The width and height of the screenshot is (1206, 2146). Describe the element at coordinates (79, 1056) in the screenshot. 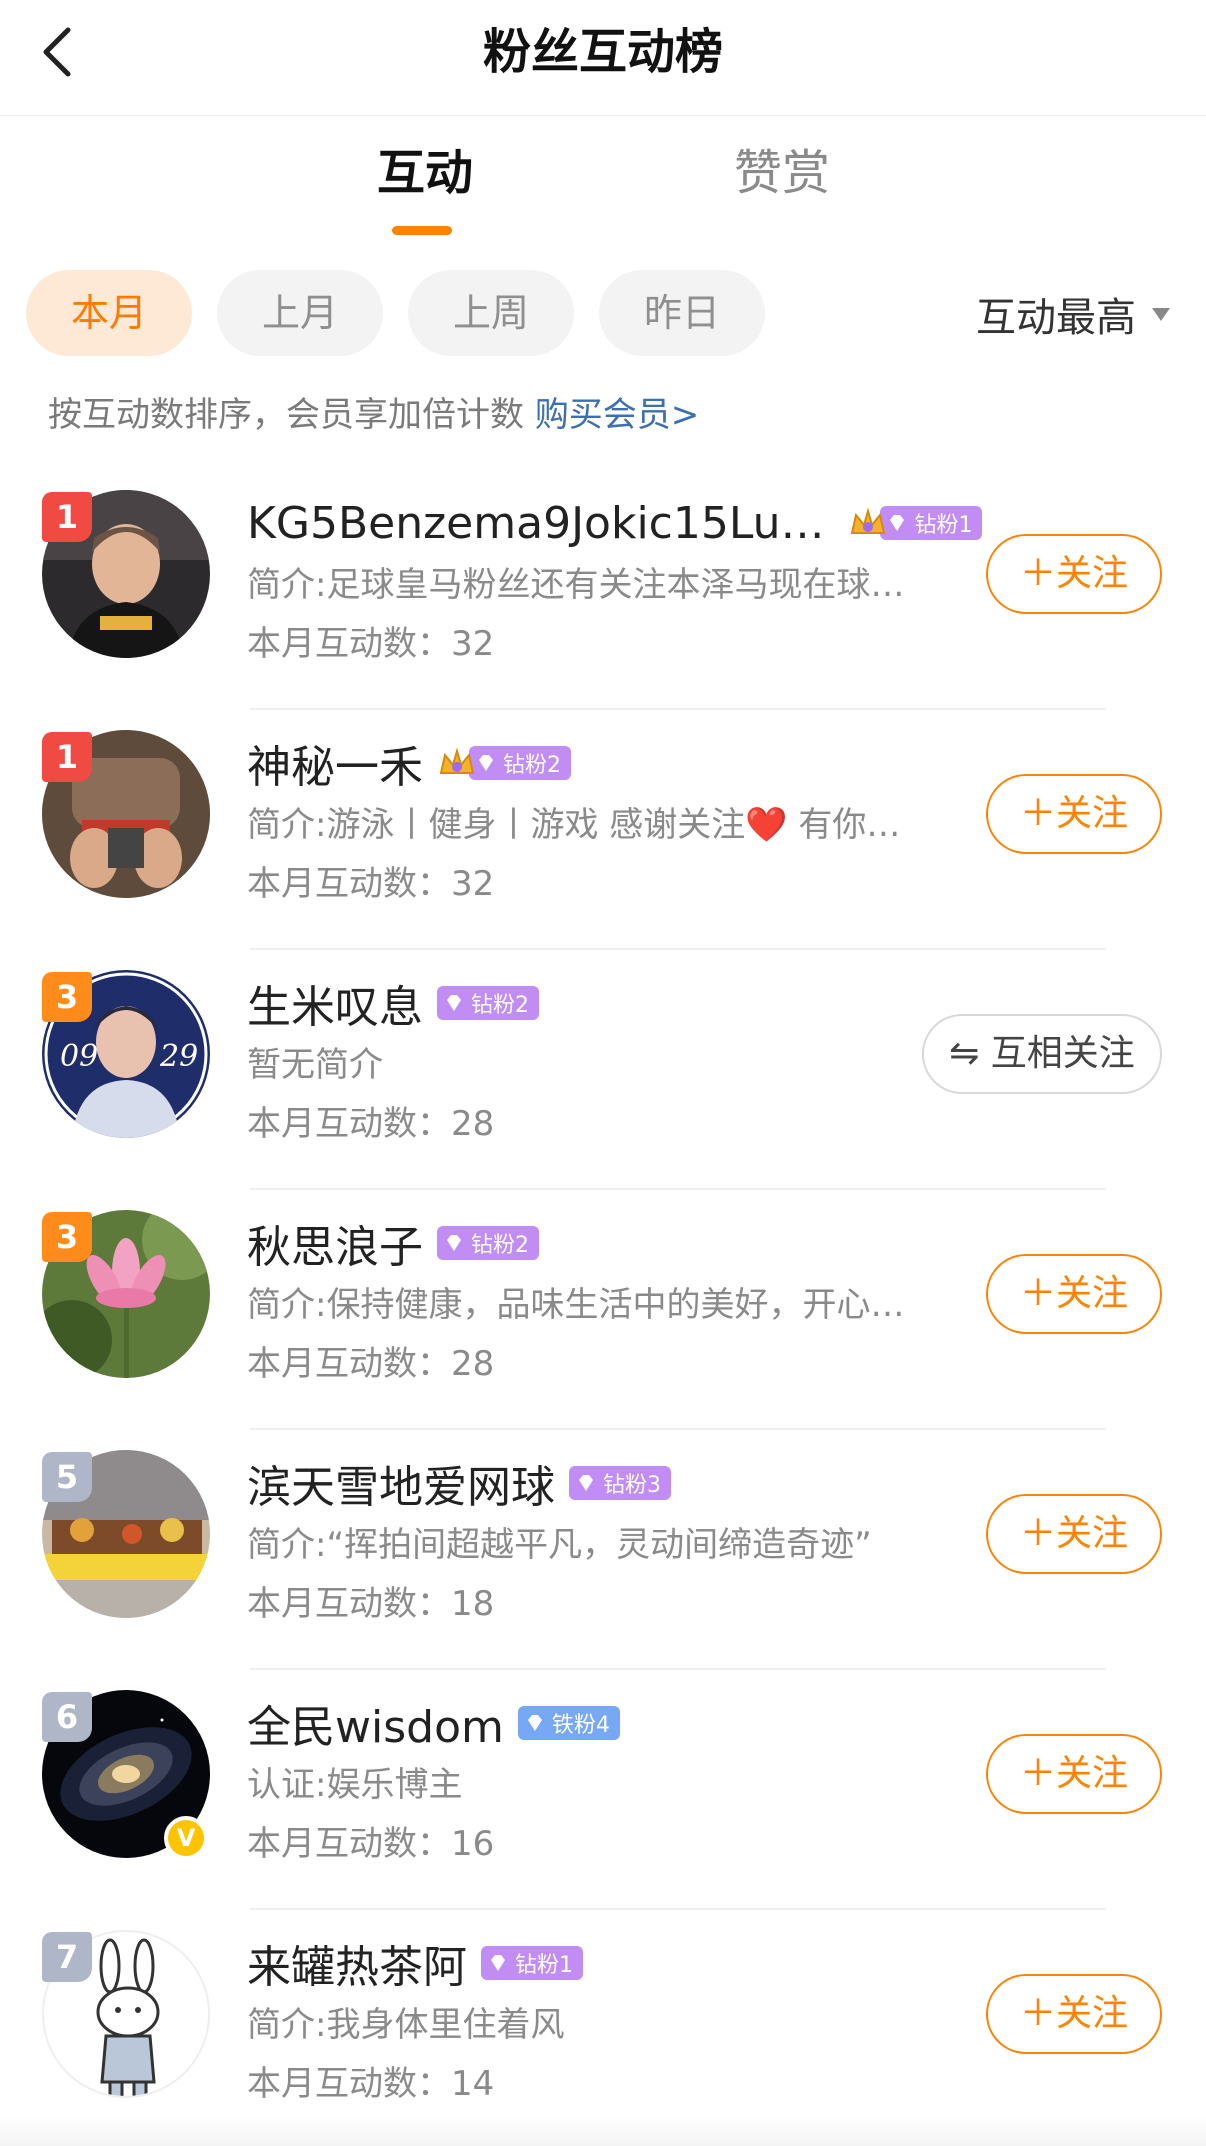

I see `svg-text: 09` at that location.